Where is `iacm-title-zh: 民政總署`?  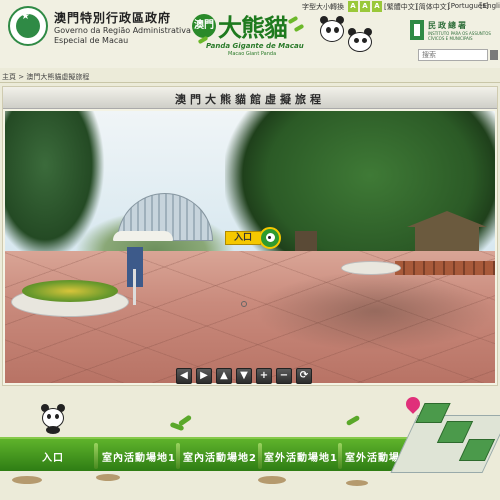
iacm-title-zh: 民政總署 is located at coordinates (448, 25).